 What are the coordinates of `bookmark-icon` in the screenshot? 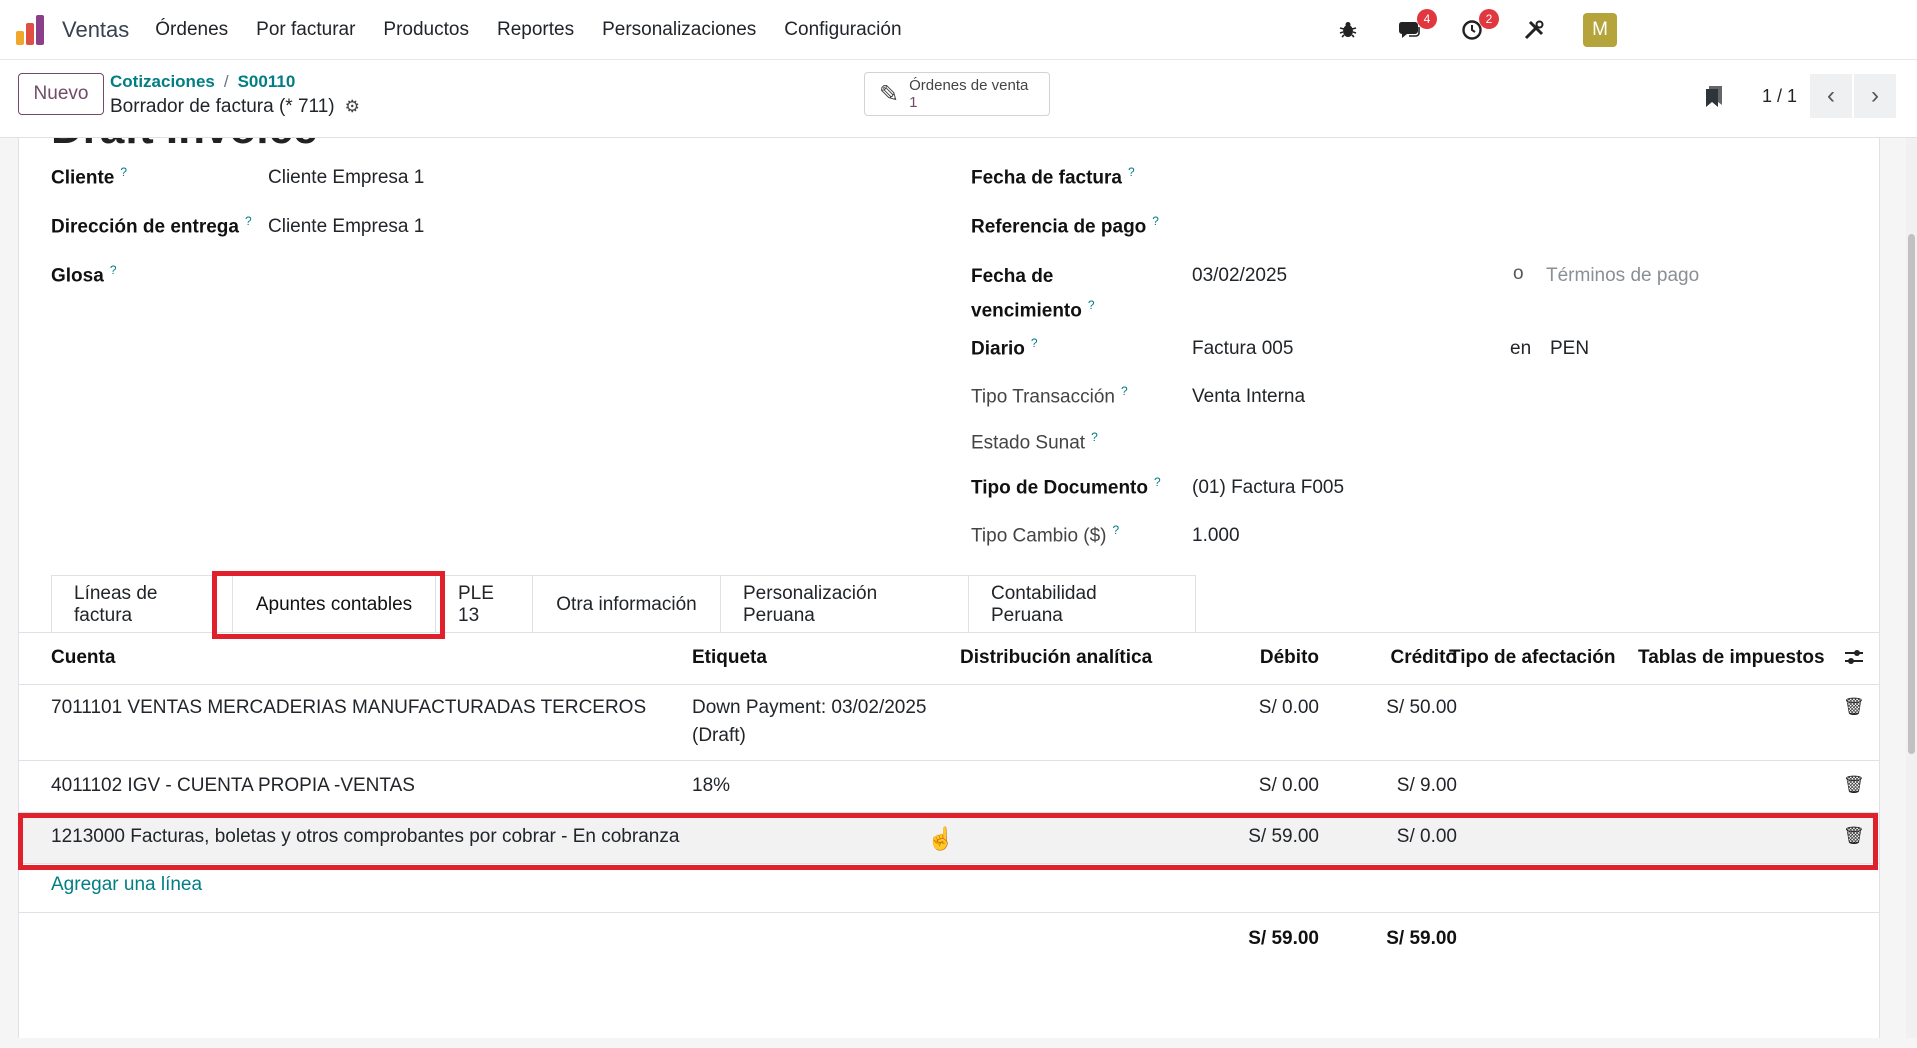 It's located at (1714, 99).